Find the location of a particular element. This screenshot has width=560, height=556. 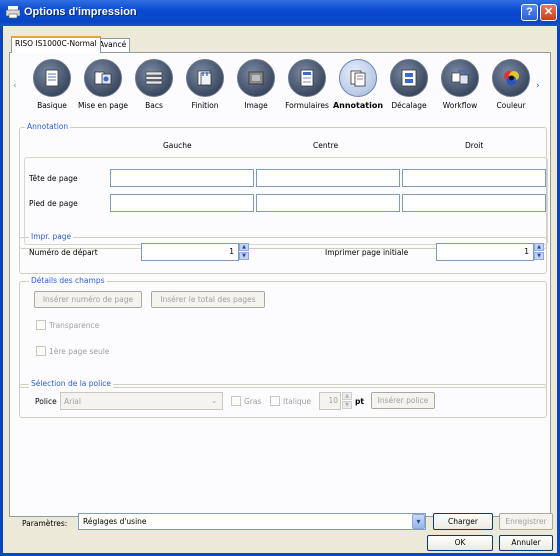

tab-riso-normal: RISO IS1000C-Normal is located at coordinates (56, 44).